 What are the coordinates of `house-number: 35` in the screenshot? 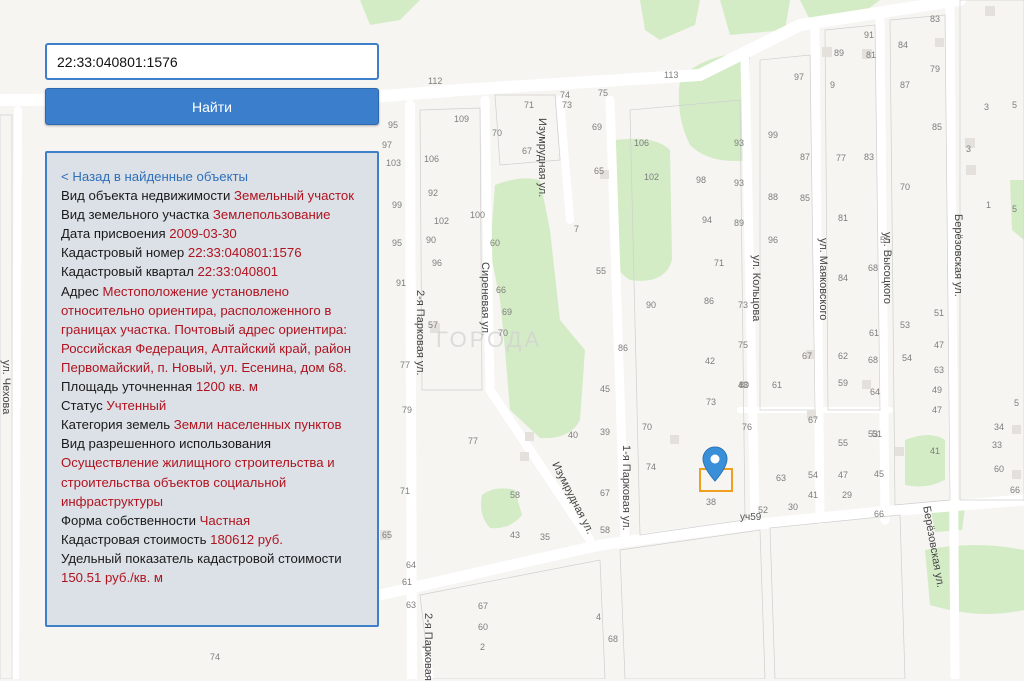 It's located at (545, 537).